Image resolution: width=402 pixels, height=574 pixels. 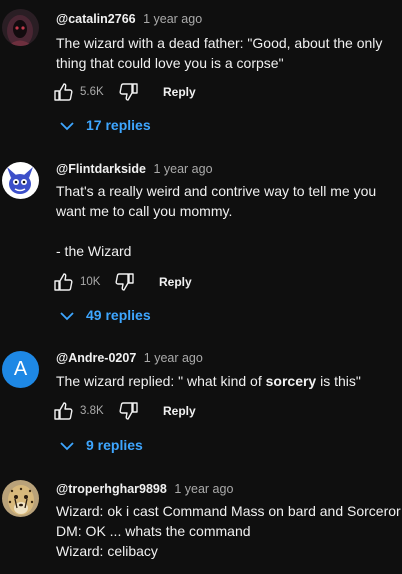 I want to click on avatar: A, so click(x=20, y=369).